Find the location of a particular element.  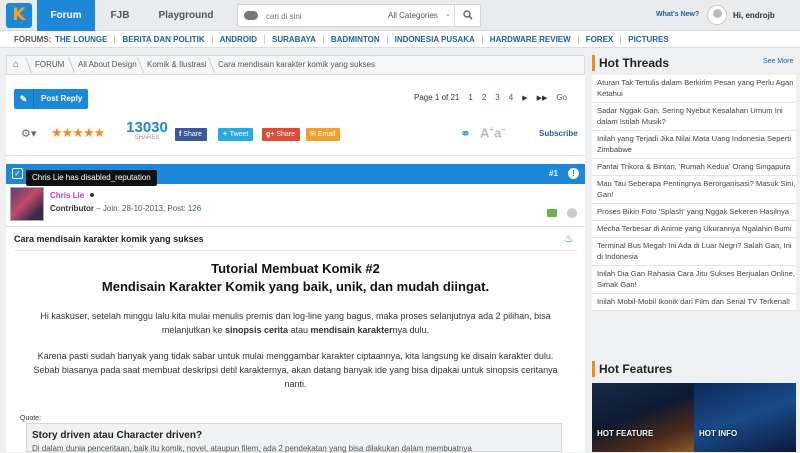

category-select: All Categories is located at coordinates (413, 15).